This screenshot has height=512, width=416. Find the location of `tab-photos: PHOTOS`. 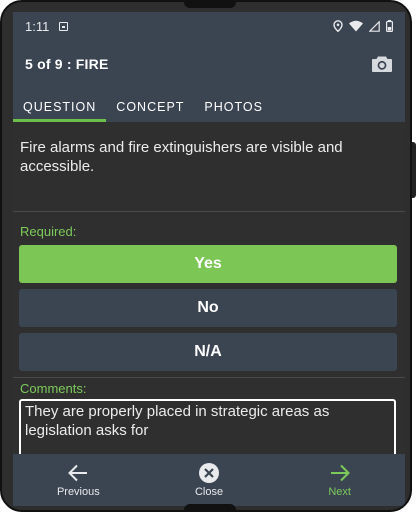

tab-photos: PHOTOS is located at coordinates (233, 111).